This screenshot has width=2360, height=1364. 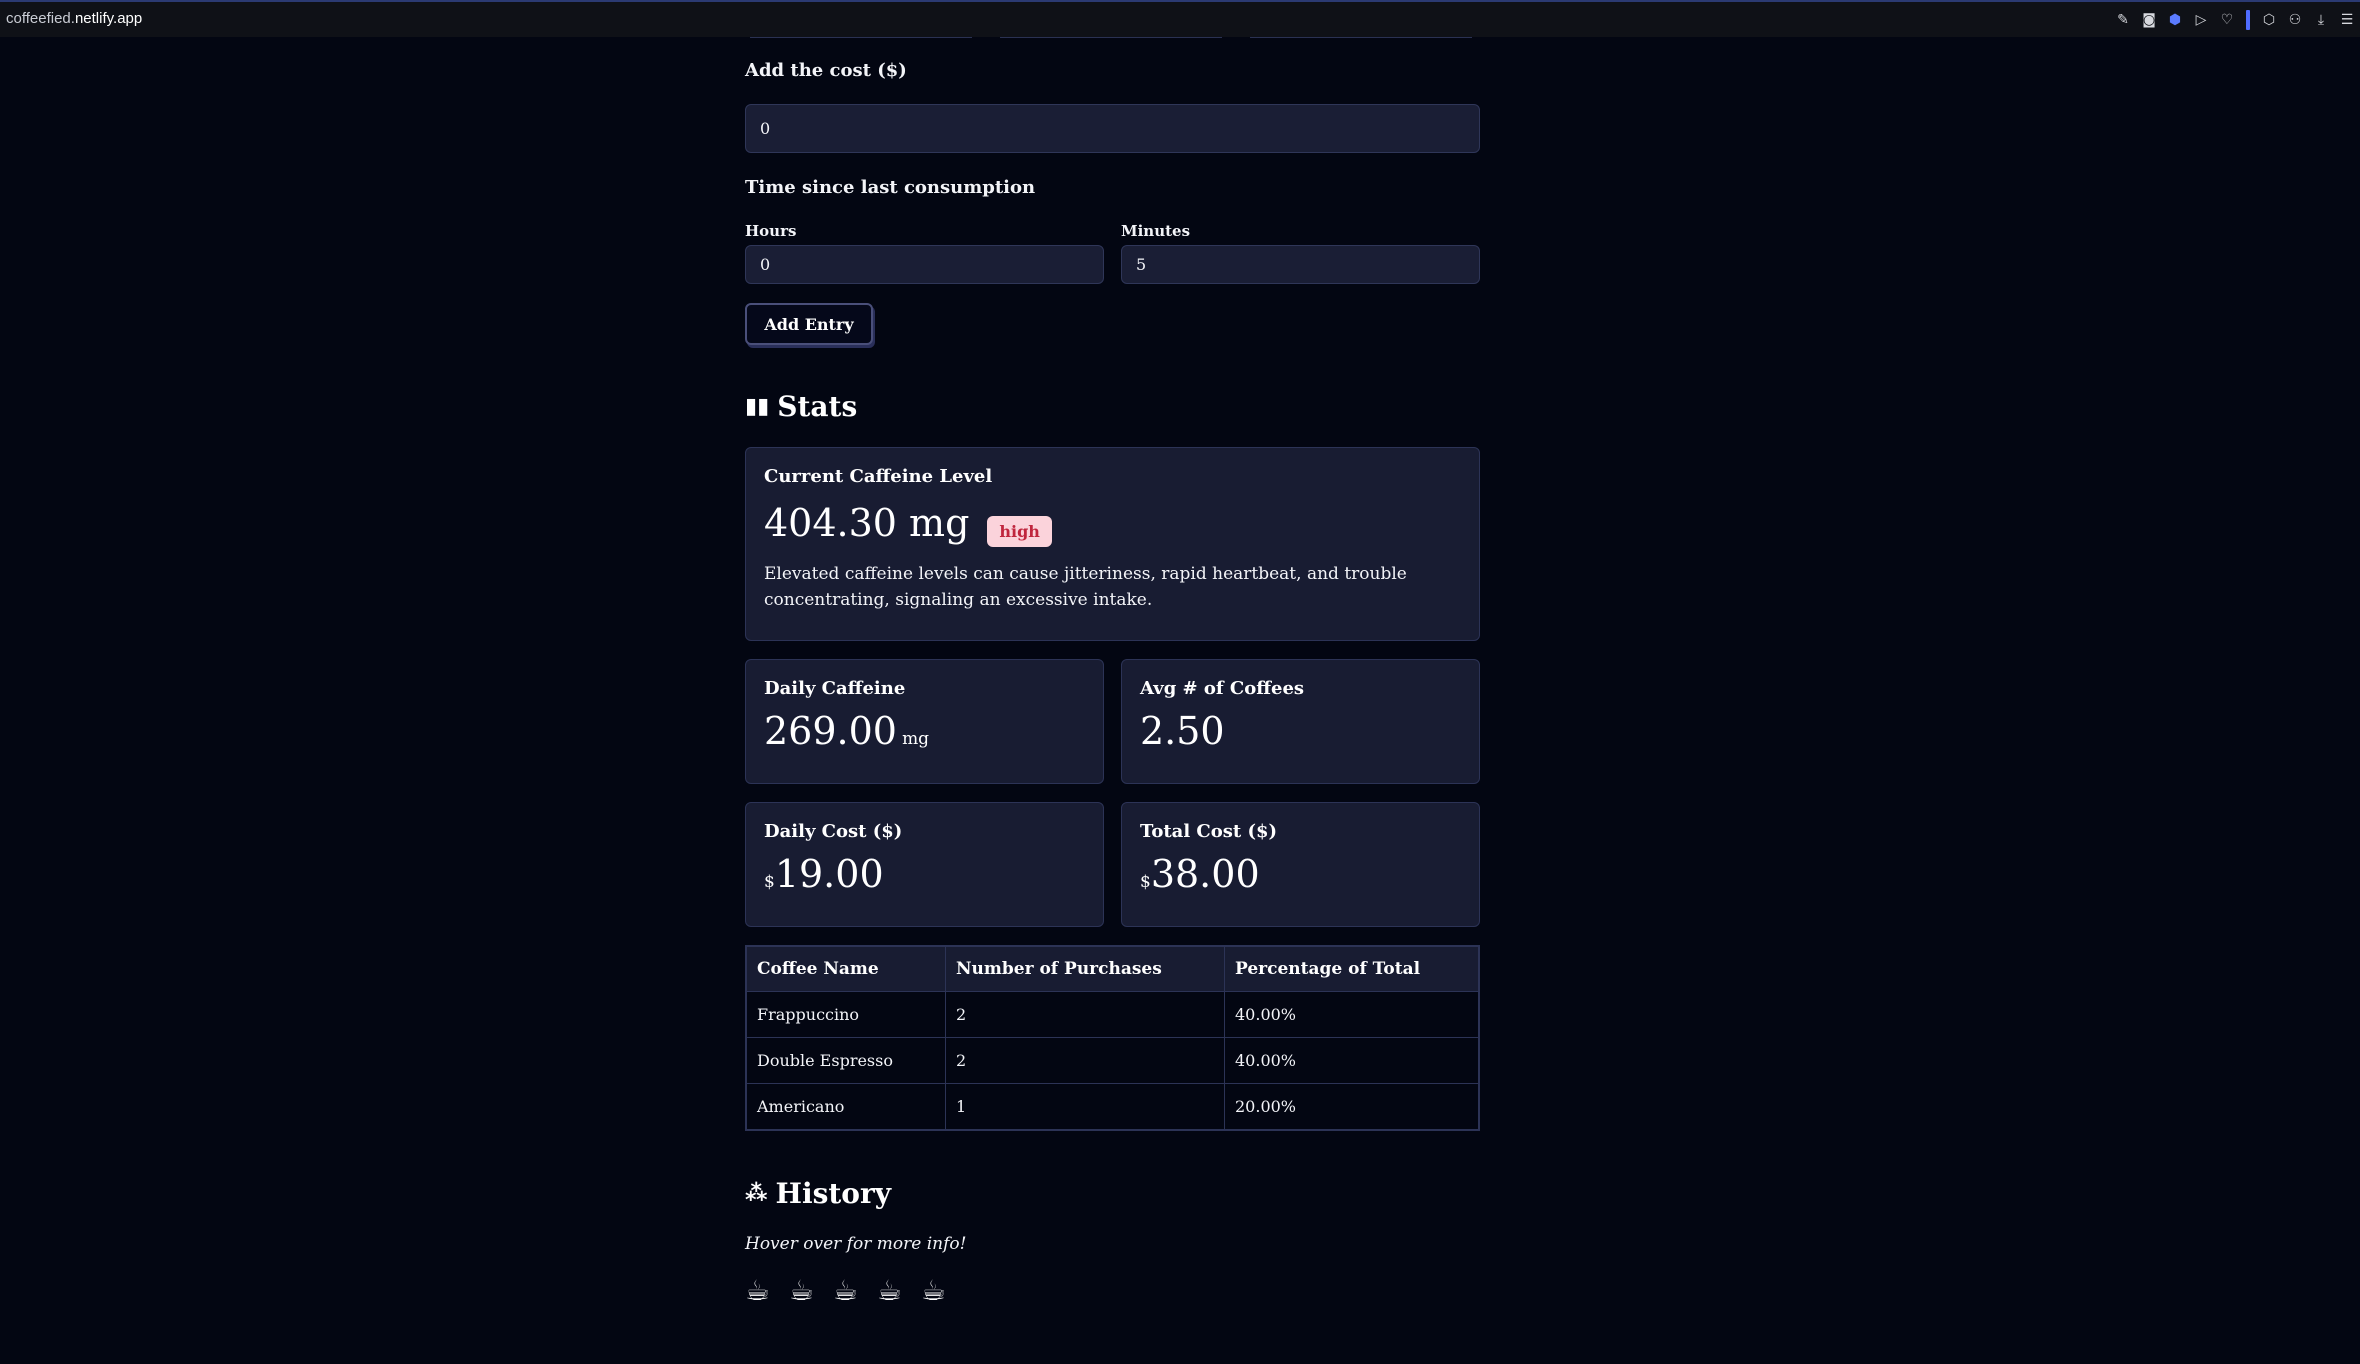 What do you see at coordinates (1209, 831) in the screenshot?
I see `total-cost-title: Total Cost ($)` at bounding box center [1209, 831].